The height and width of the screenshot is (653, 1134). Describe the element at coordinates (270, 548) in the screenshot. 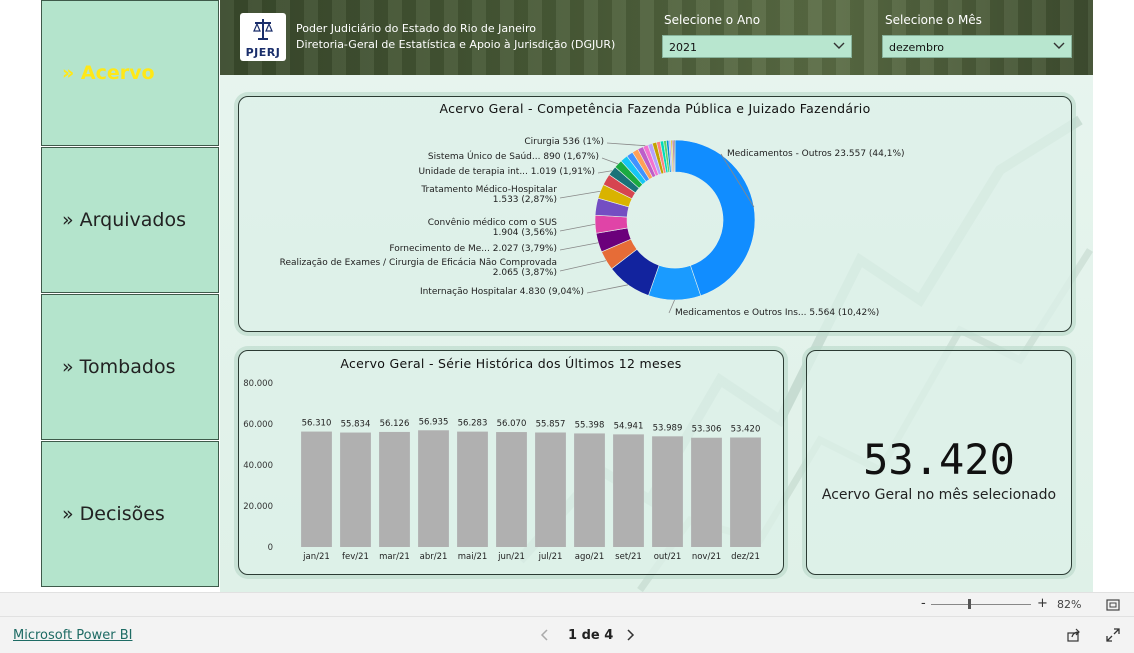

I see `y-axis-tick-label: 0` at that location.